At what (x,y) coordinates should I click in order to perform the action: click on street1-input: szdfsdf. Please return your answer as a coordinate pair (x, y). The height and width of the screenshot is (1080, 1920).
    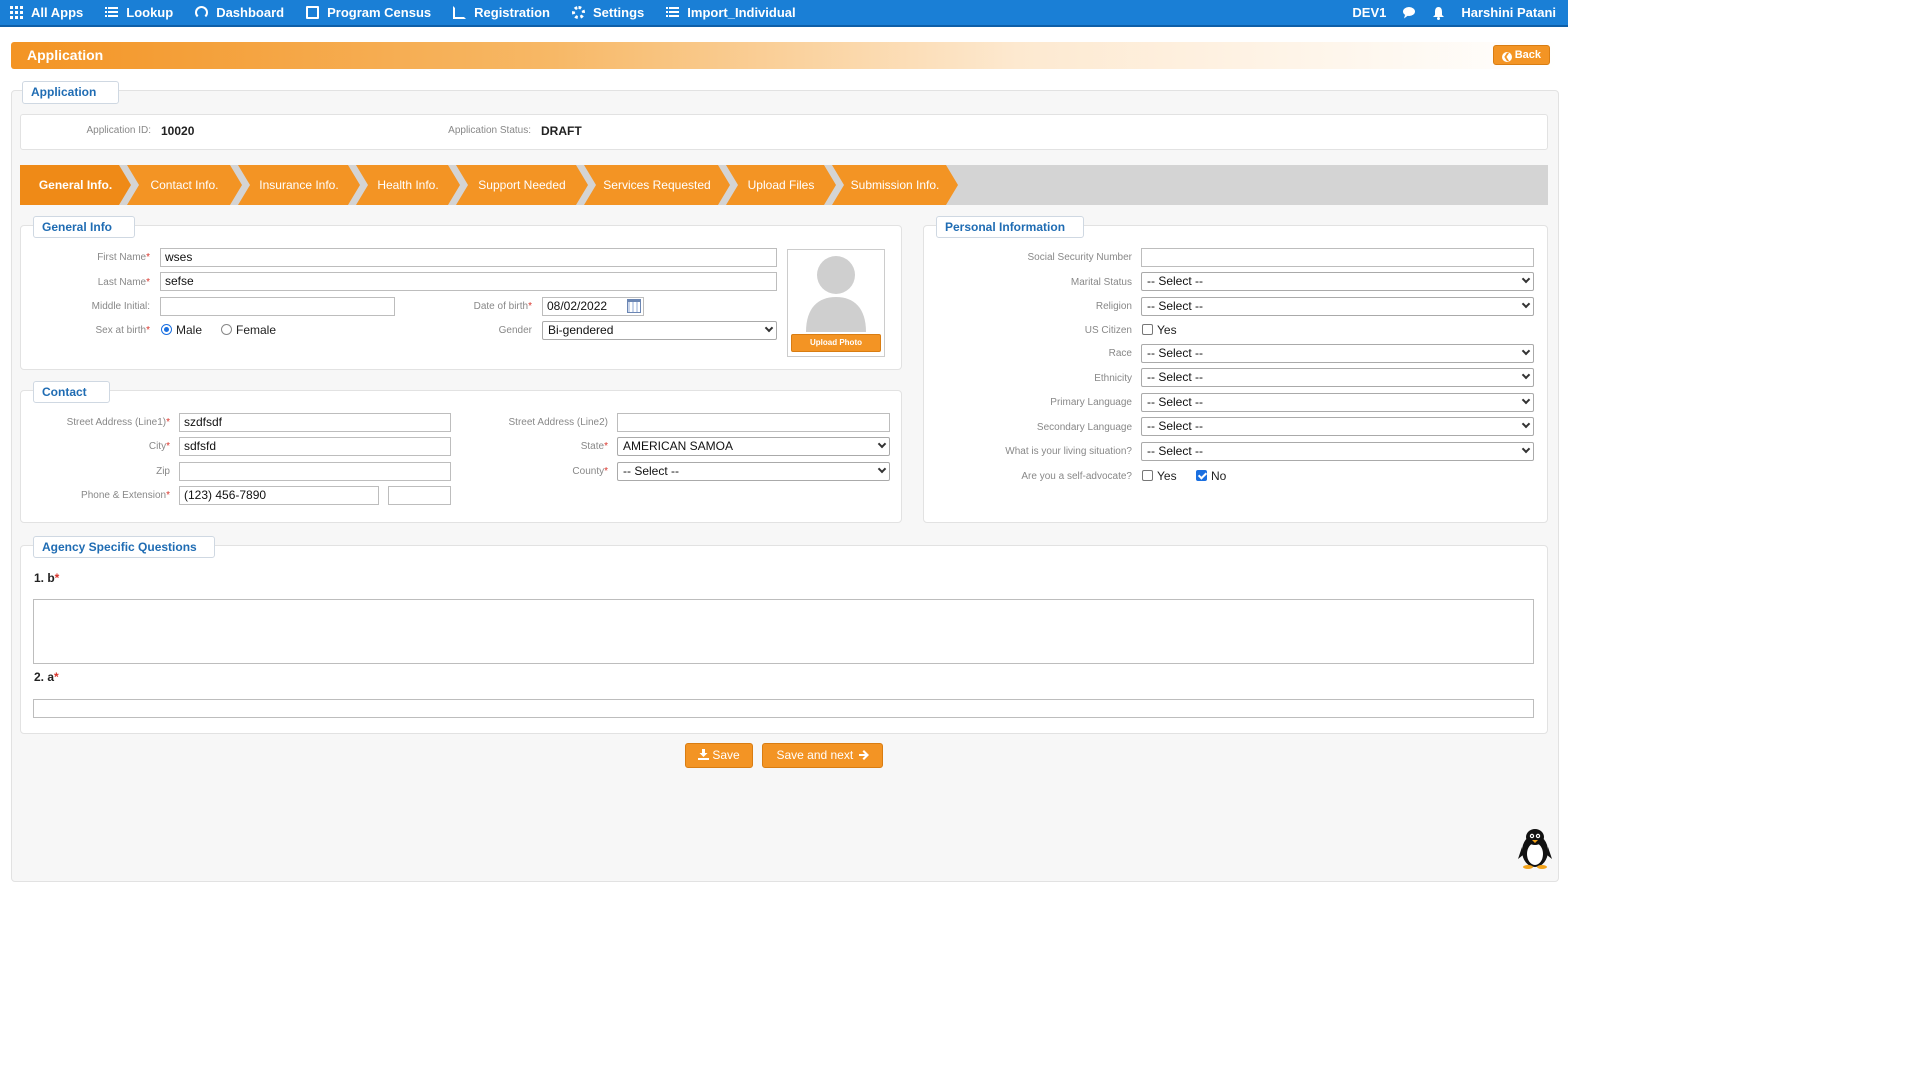
    Looking at the image, I should click on (315, 422).